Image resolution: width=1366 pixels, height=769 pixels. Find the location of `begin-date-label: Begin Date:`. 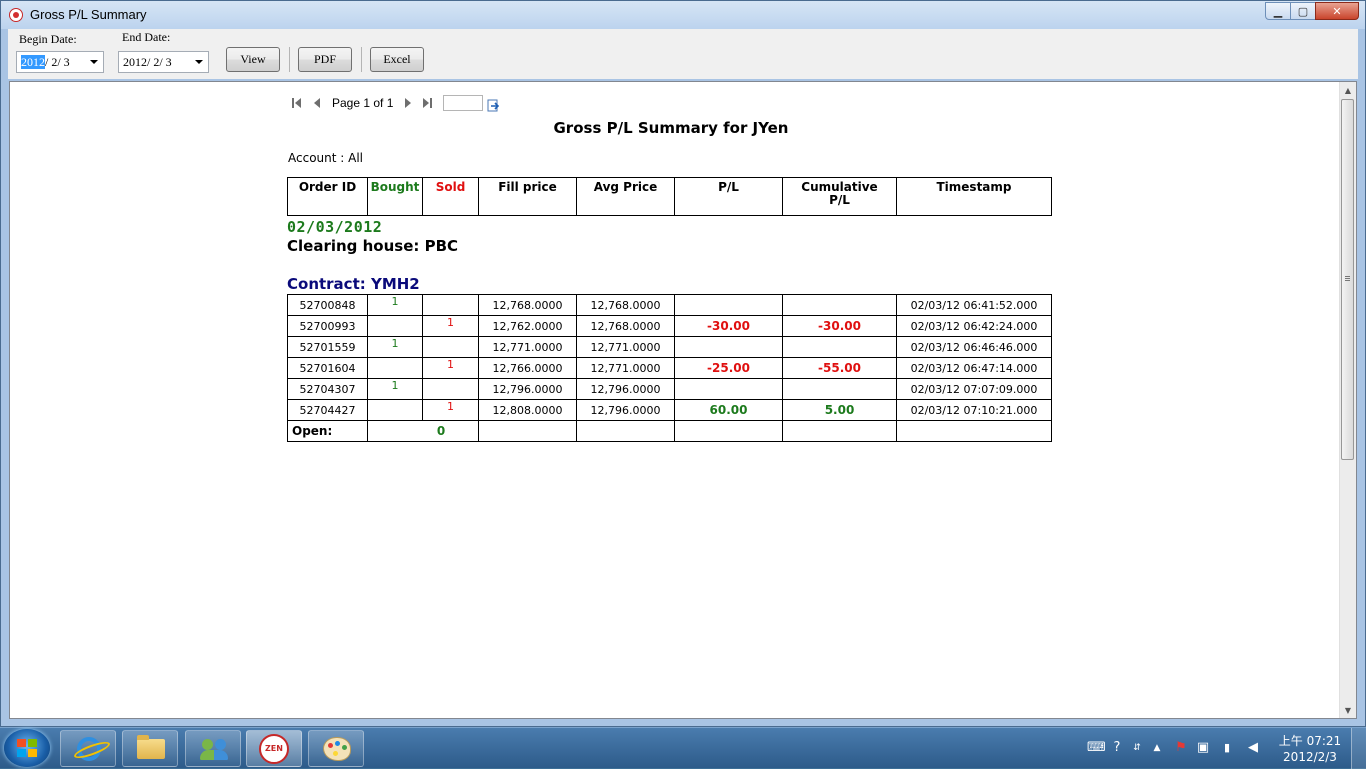

begin-date-label: Begin Date: is located at coordinates (48, 39).